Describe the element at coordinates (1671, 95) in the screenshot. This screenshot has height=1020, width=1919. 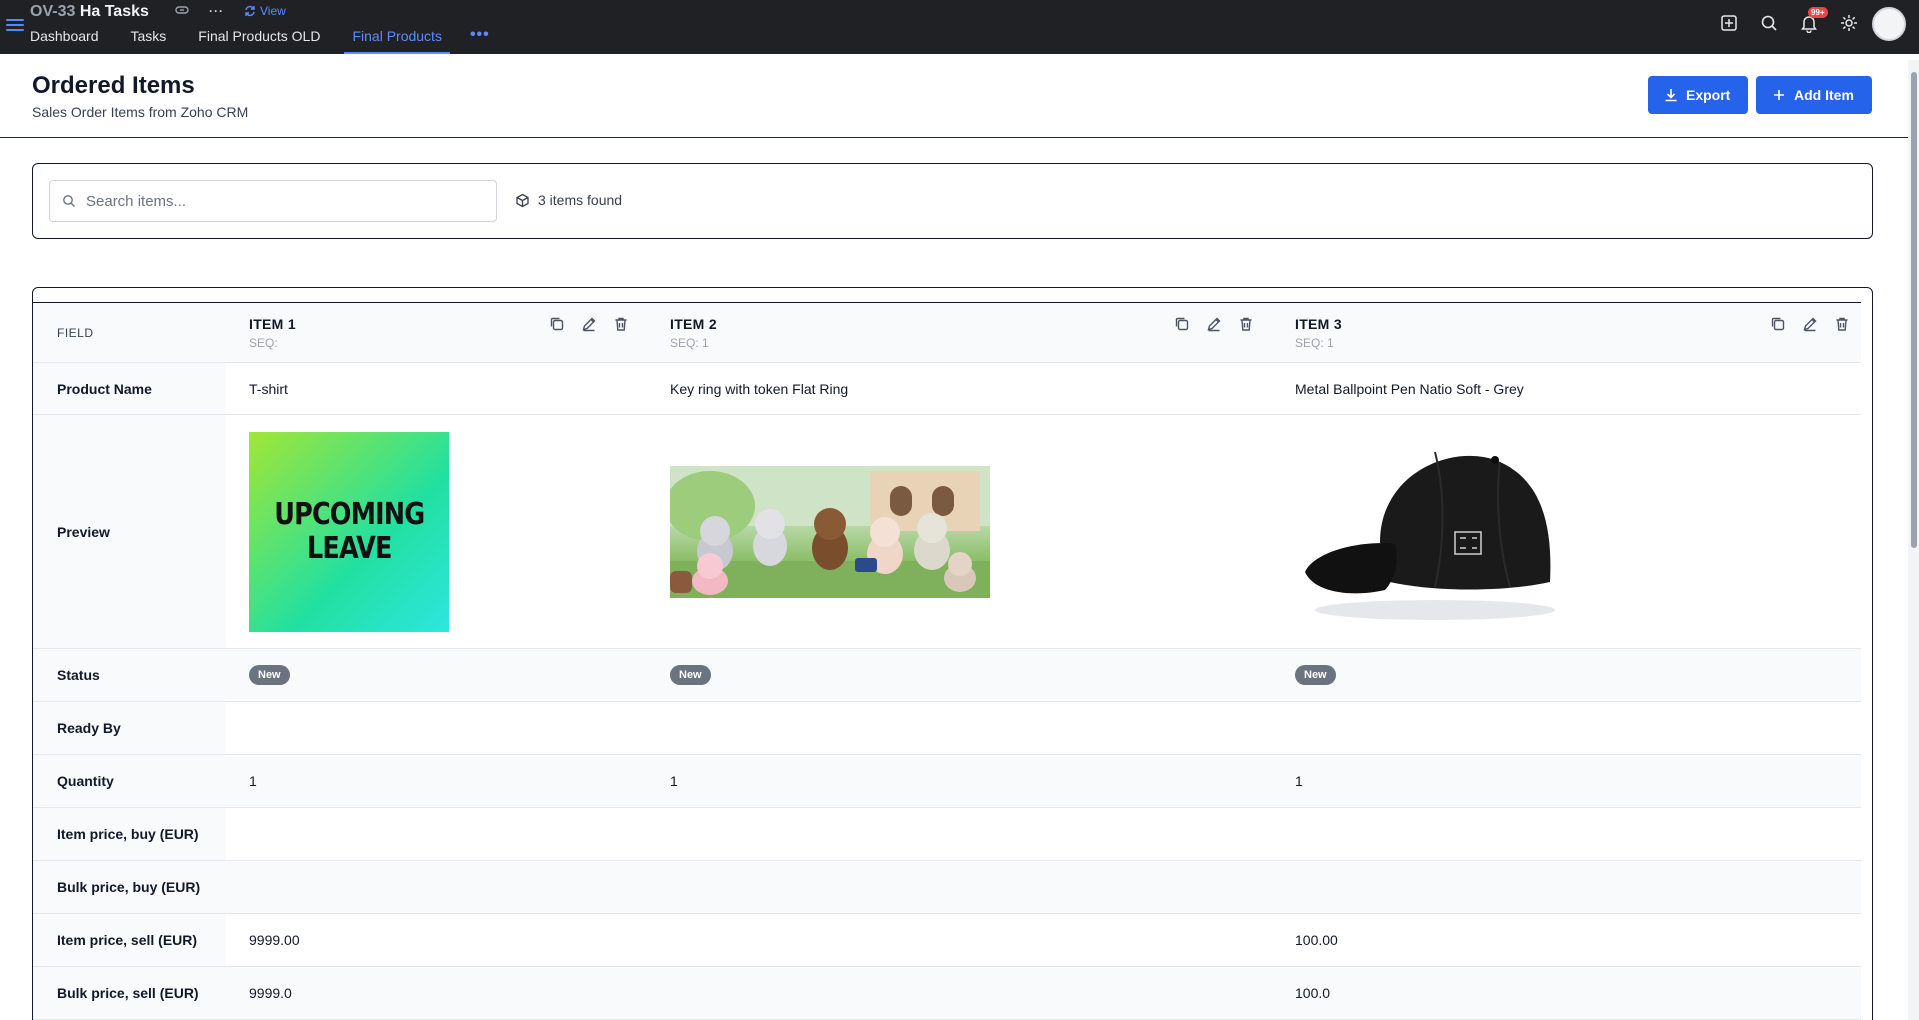
I see `download-icon` at that location.